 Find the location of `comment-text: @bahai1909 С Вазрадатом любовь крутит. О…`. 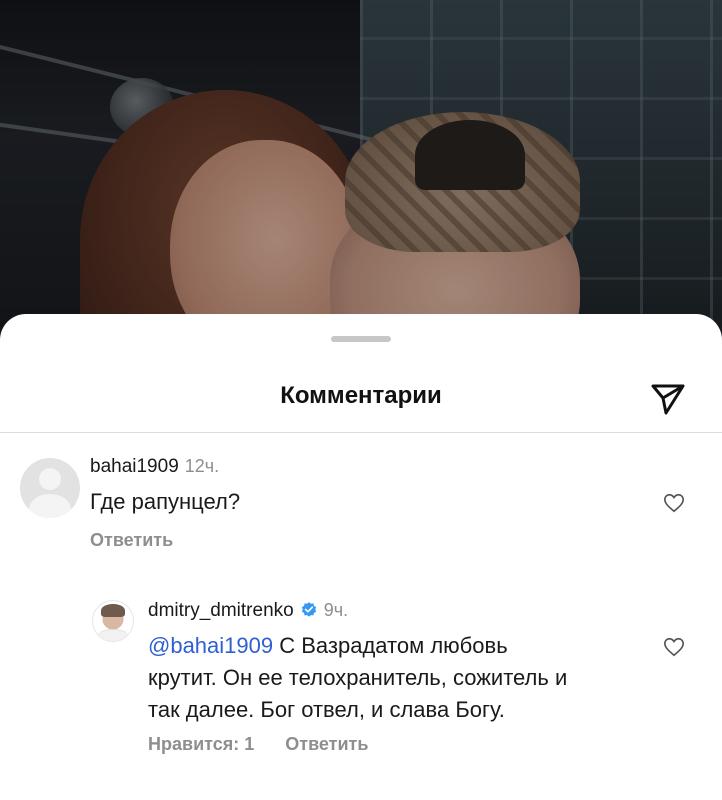

comment-text: @bahai1909 С Вазрадатом любовь крутит. О… is located at coordinates (408, 678).